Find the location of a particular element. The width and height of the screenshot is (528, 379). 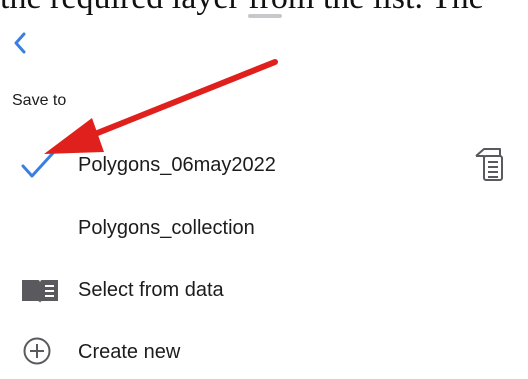

chevron-left-icon is located at coordinates (20, 43).